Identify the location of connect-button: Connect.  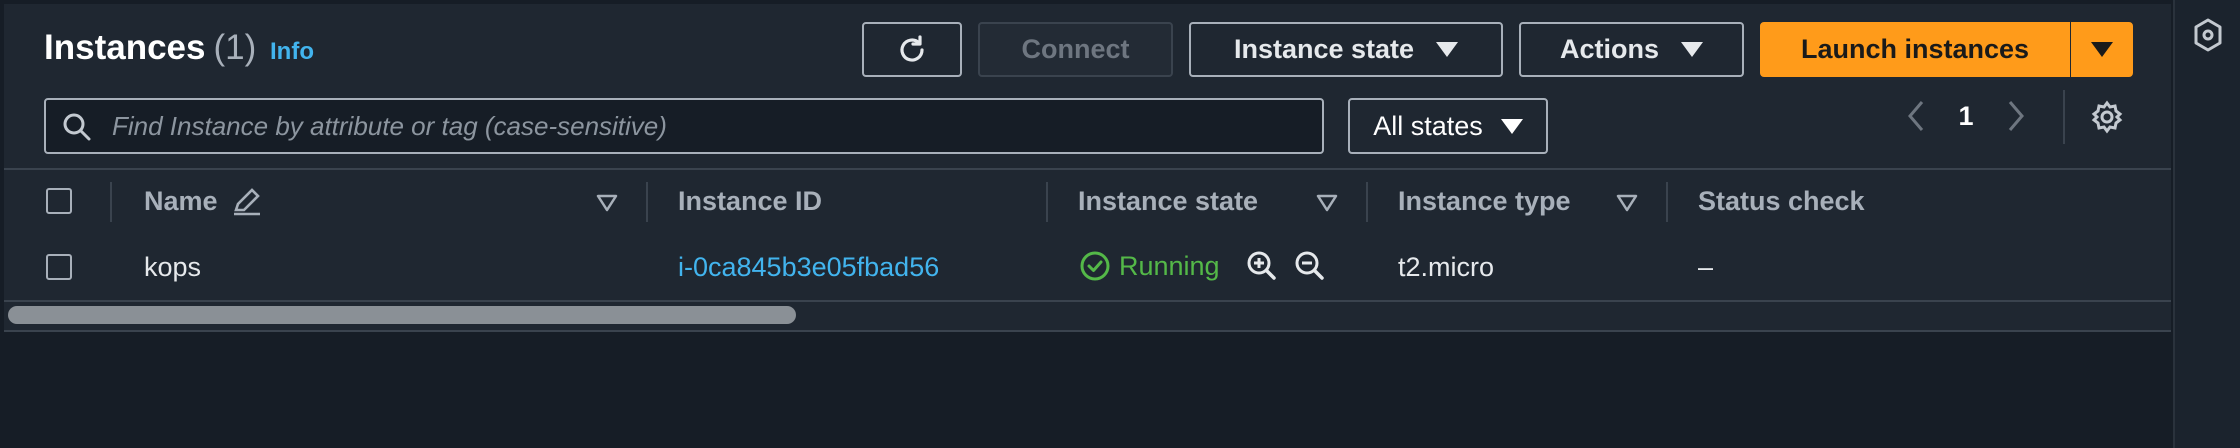
(1075, 49).